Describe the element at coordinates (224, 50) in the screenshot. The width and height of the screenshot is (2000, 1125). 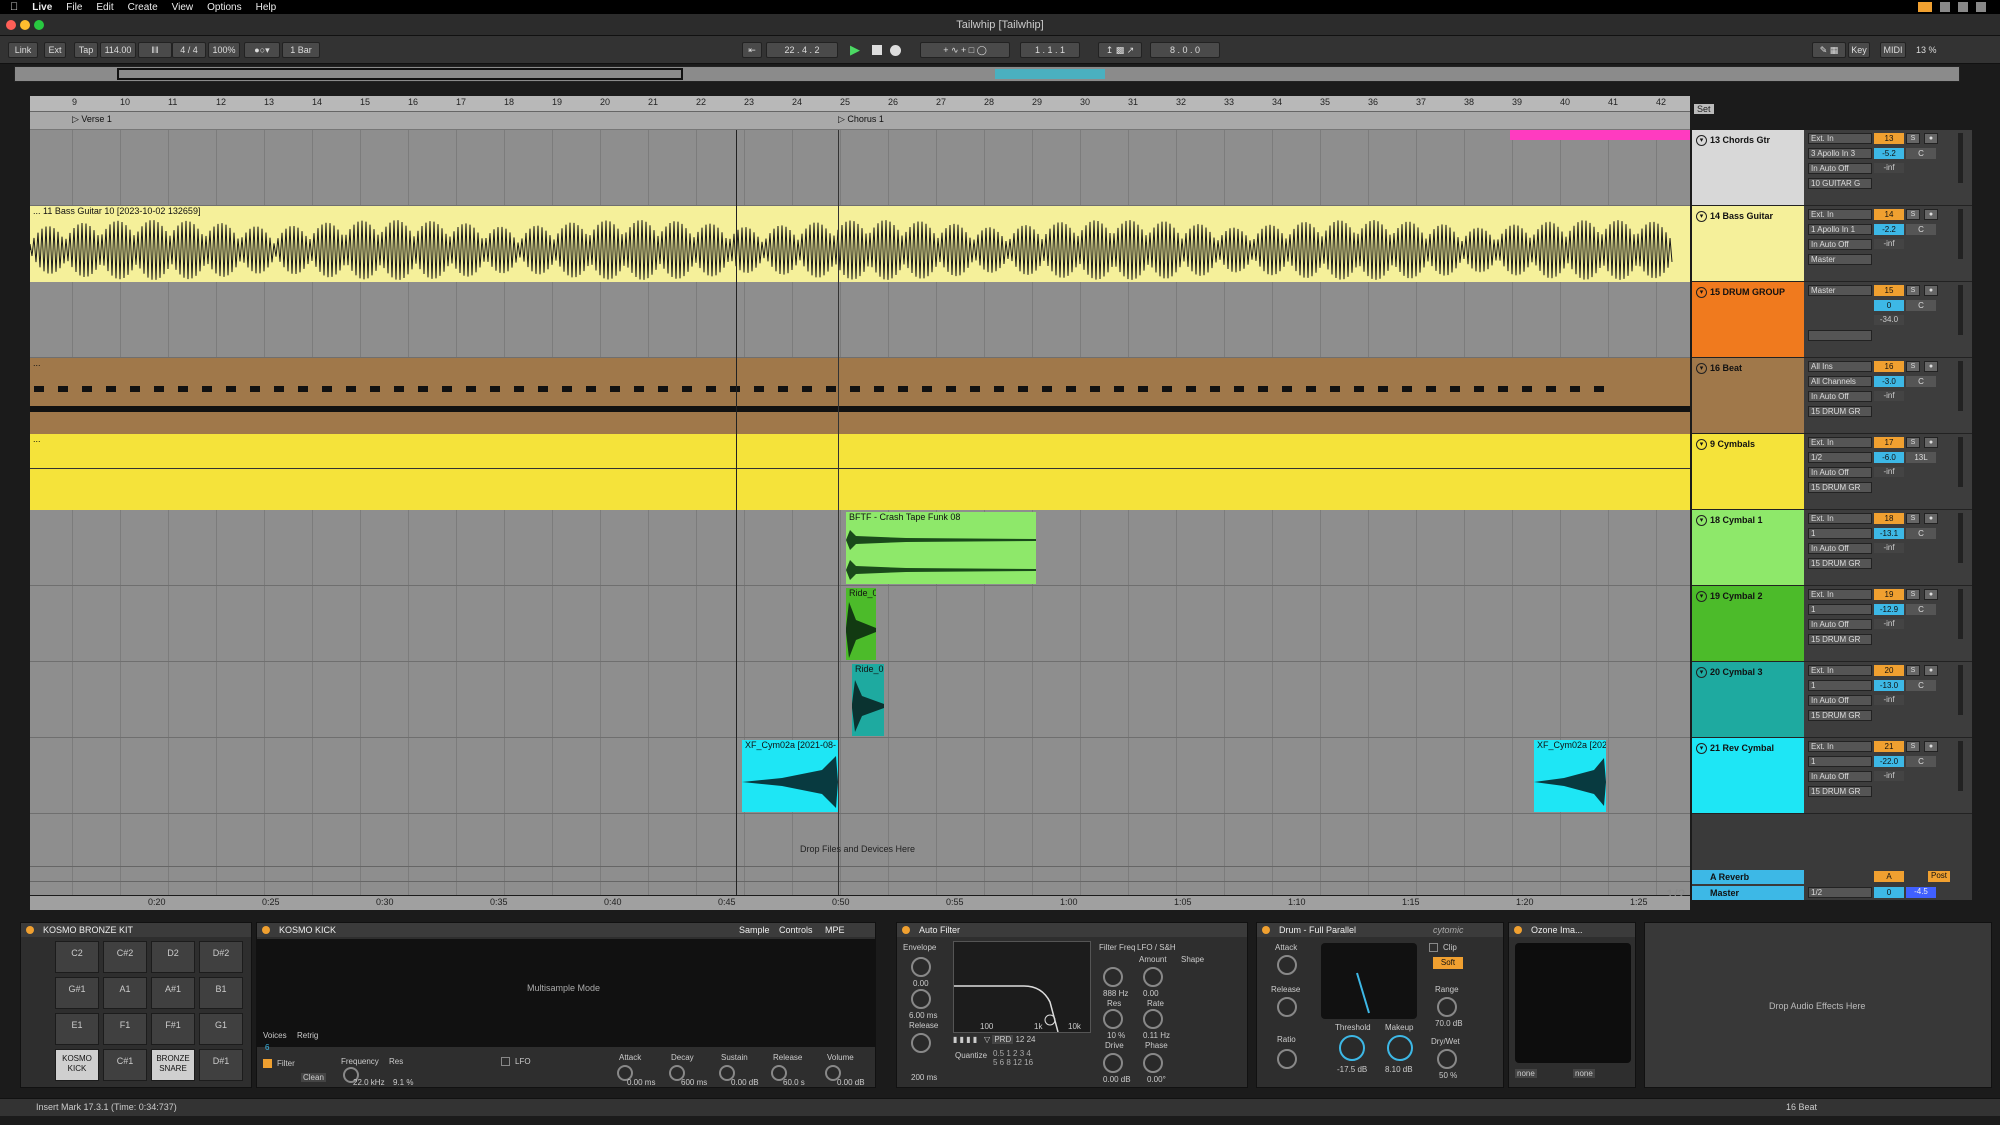
I see `groove-amount-field: 100%` at that location.